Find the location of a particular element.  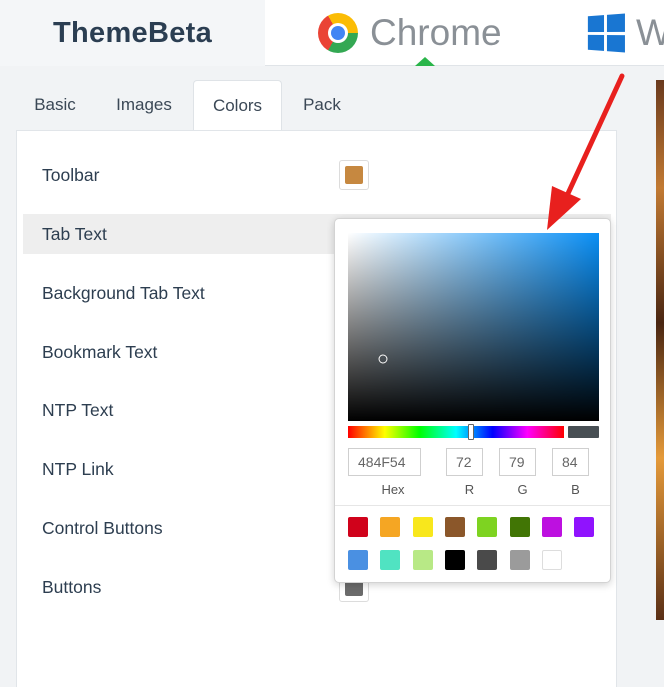

nav-tab-chrome: Chrome is located at coordinates (410, 33).